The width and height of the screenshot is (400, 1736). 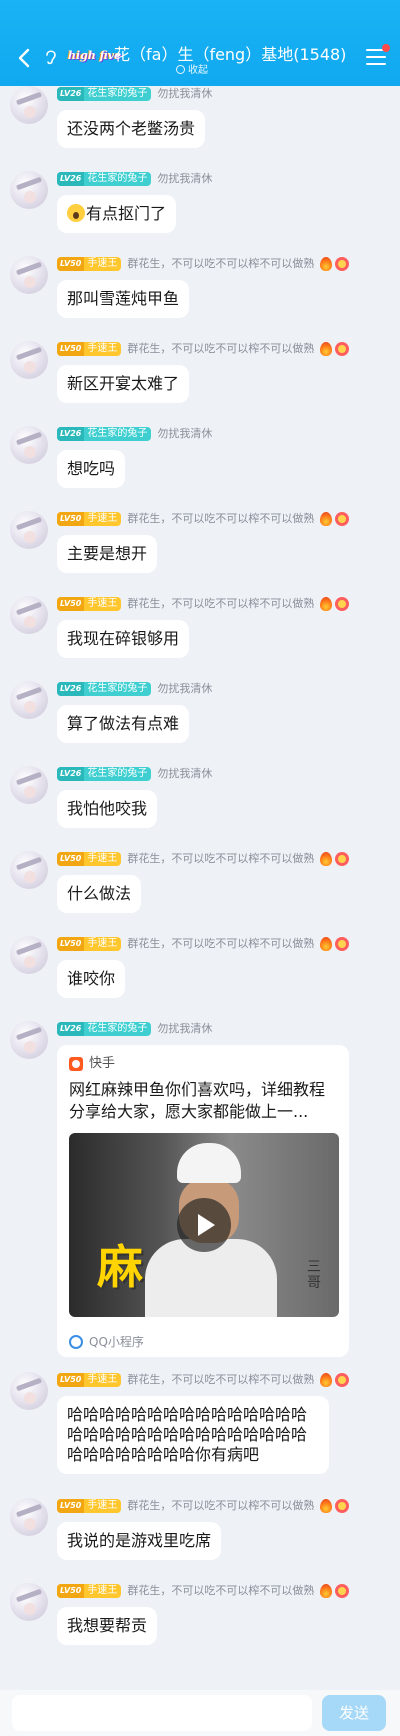 I want to click on card-footer: QQ小程序, so click(x=116, y=1342).